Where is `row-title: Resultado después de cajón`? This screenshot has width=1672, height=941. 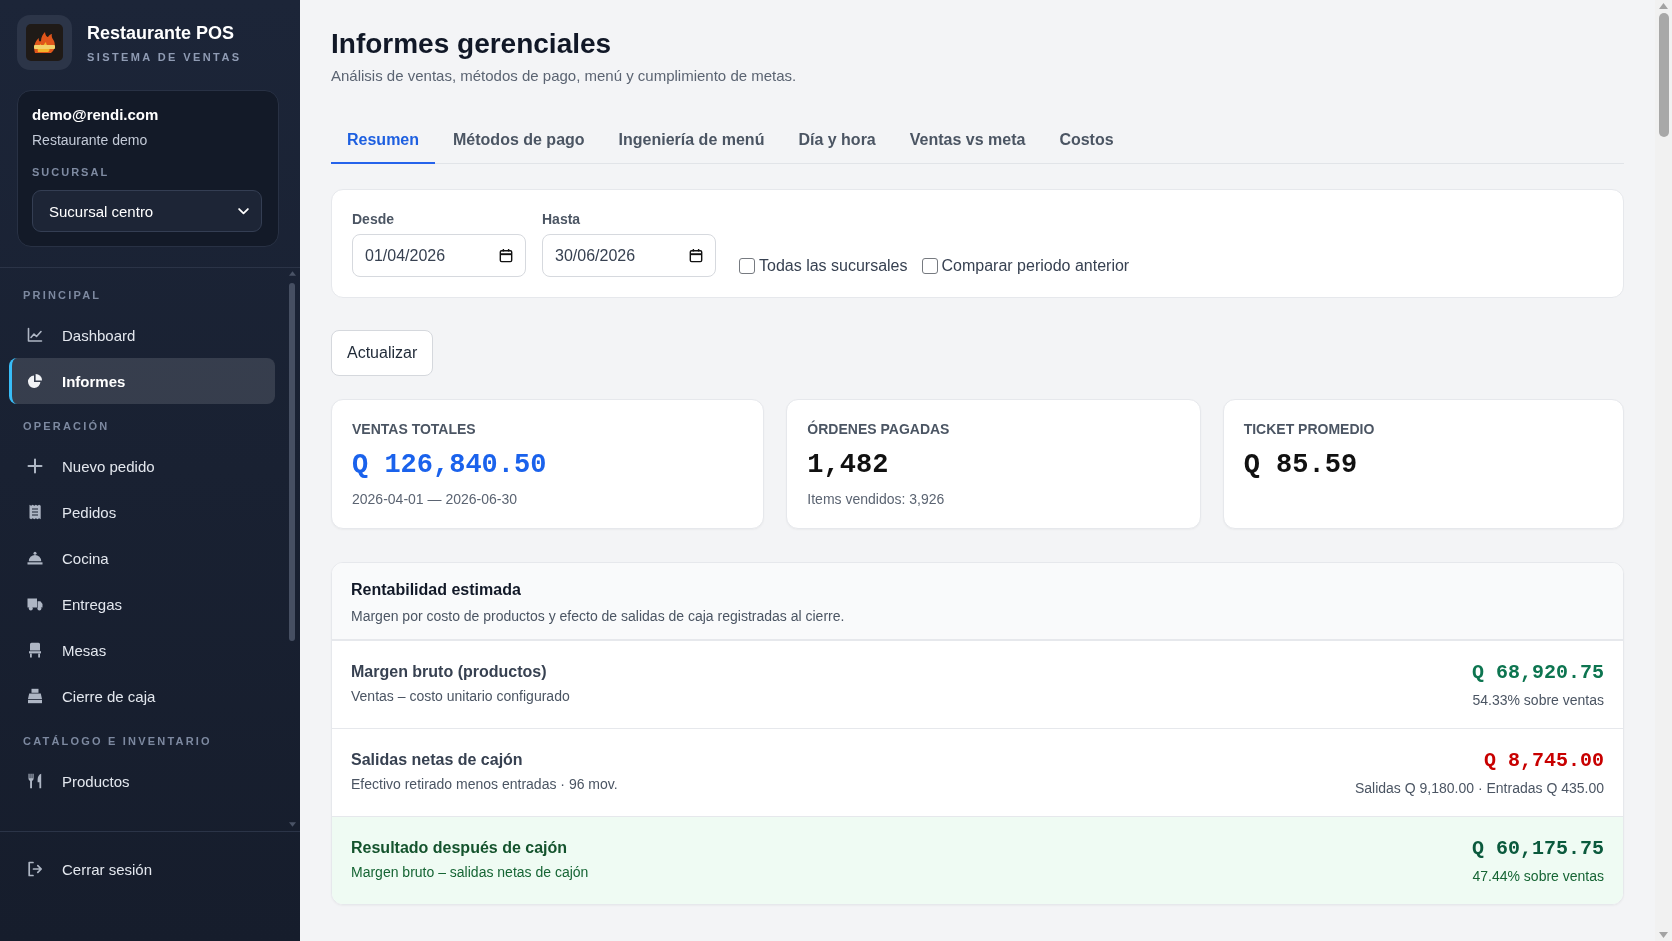 row-title: Resultado después de cajón is located at coordinates (460, 848).